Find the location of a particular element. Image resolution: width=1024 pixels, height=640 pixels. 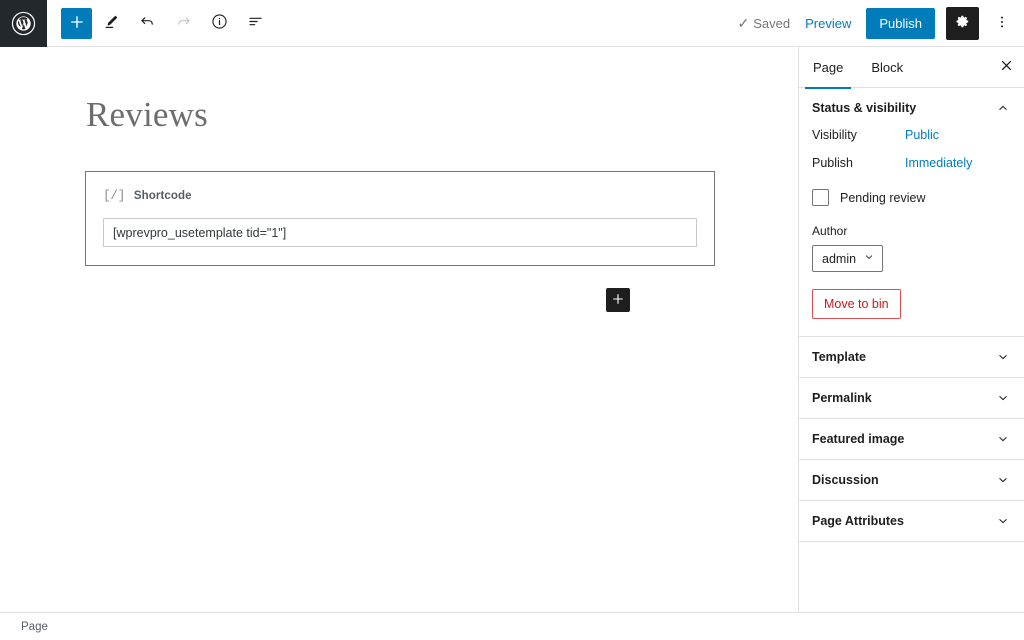

panel-title: Featured image is located at coordinates (858, 439).